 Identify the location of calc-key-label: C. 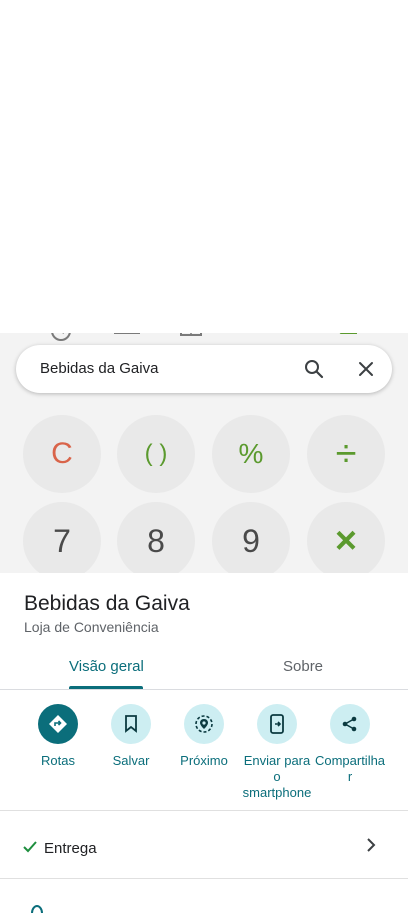
(62, 453).